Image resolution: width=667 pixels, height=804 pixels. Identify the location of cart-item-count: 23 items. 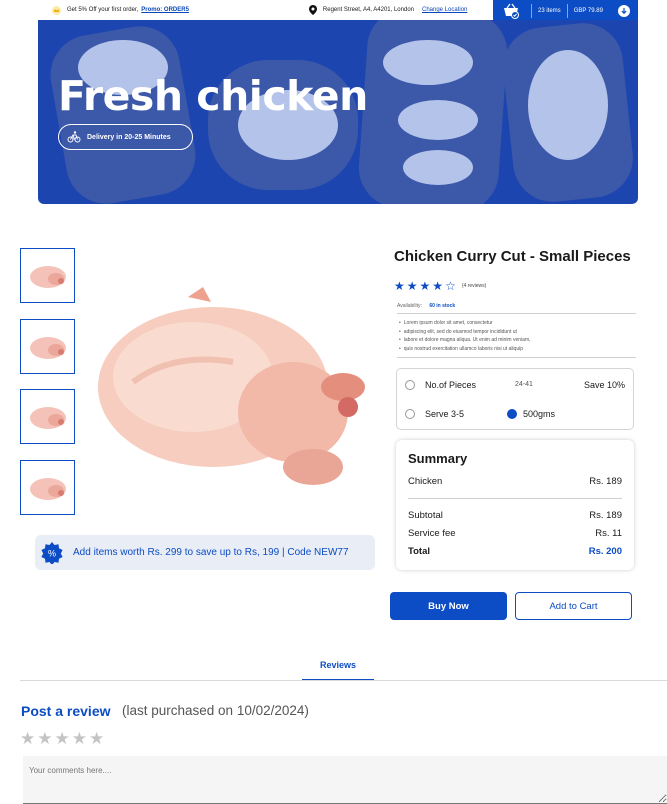
(549, 11).